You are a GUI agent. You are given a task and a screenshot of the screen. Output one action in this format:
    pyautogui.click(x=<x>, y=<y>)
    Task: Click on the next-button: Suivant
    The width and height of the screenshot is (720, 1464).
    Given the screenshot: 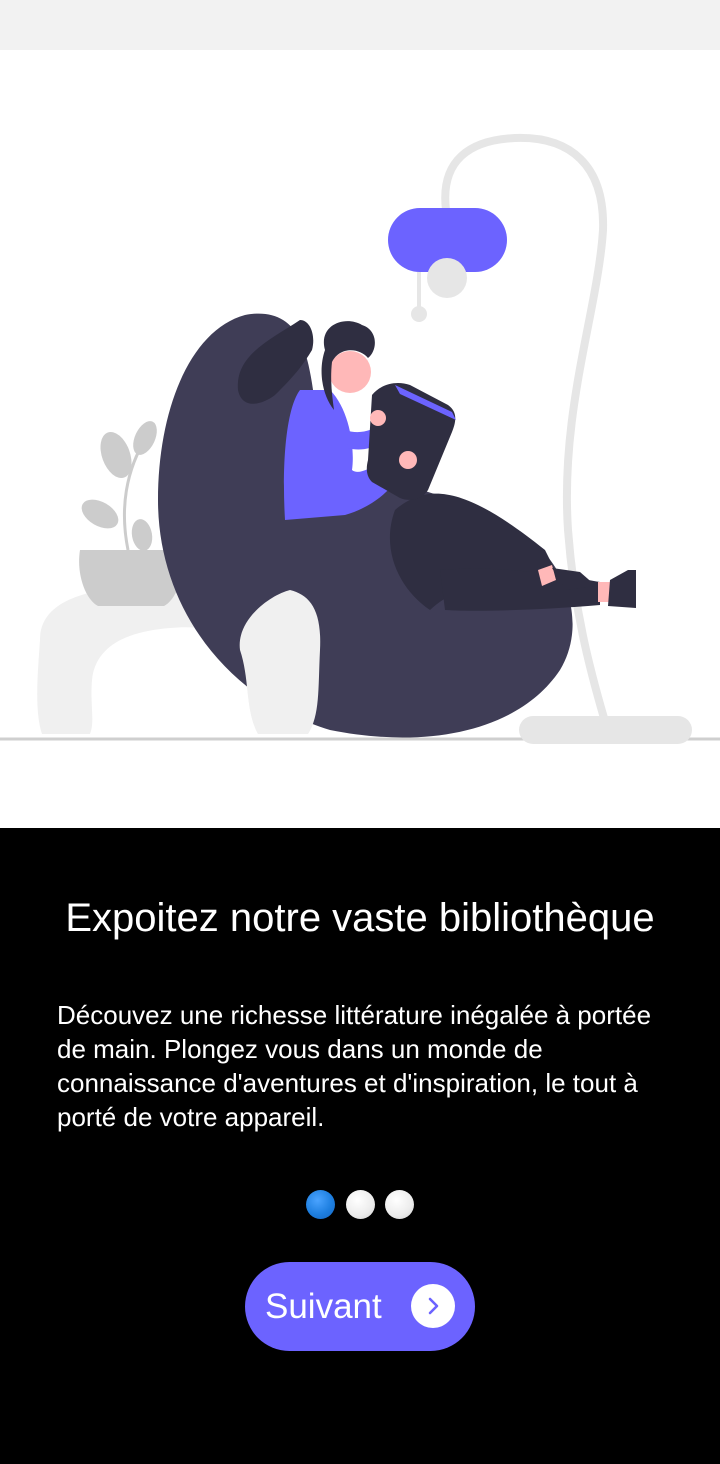 What is the action you would take?
    pyautogui.click(x=360, y=1306)
    